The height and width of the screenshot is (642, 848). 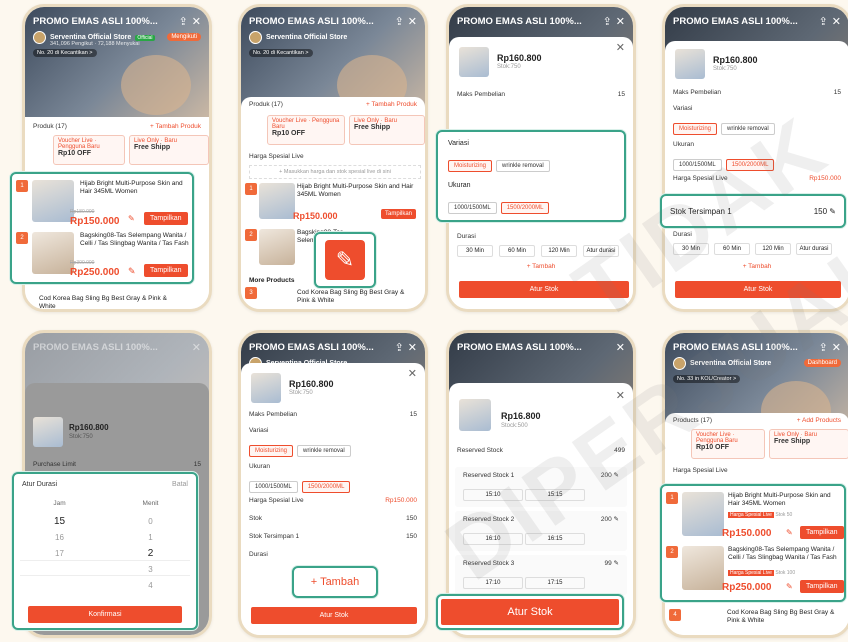 What do you see at coordinates (150, 554) in the screenshot?
I see `minute-wheel: 01 2 34` at bounding box center [150, 554].